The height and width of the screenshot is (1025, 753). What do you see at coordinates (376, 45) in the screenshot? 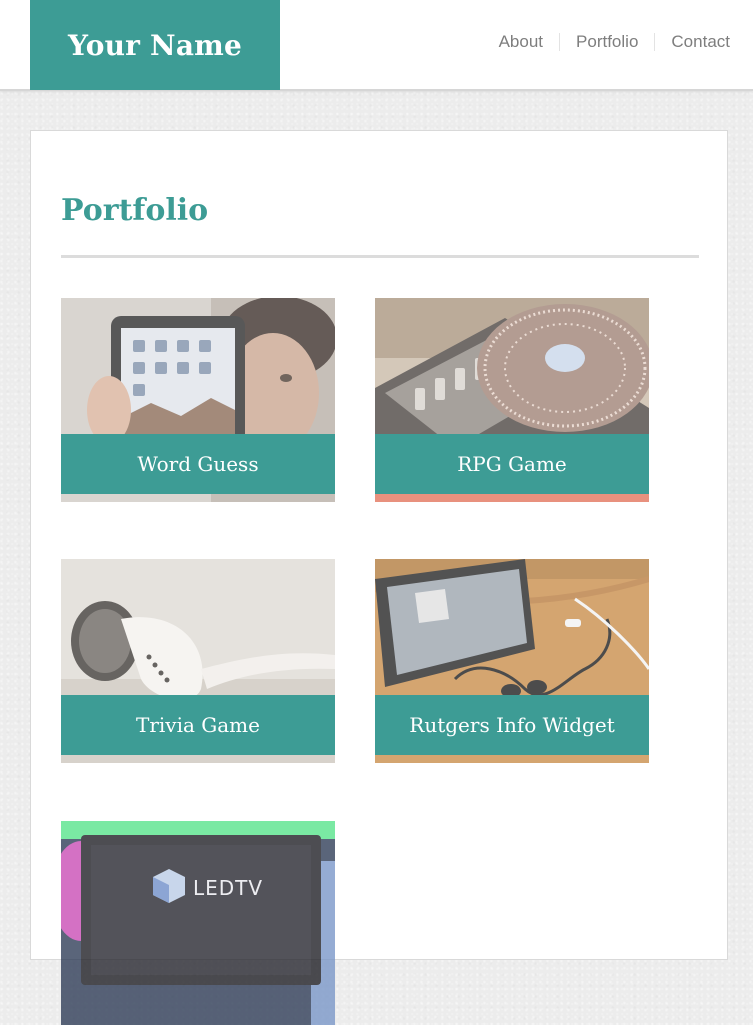
I see `site-header: Your Name About Portfolio Contact` at bounding box center [376, 45].